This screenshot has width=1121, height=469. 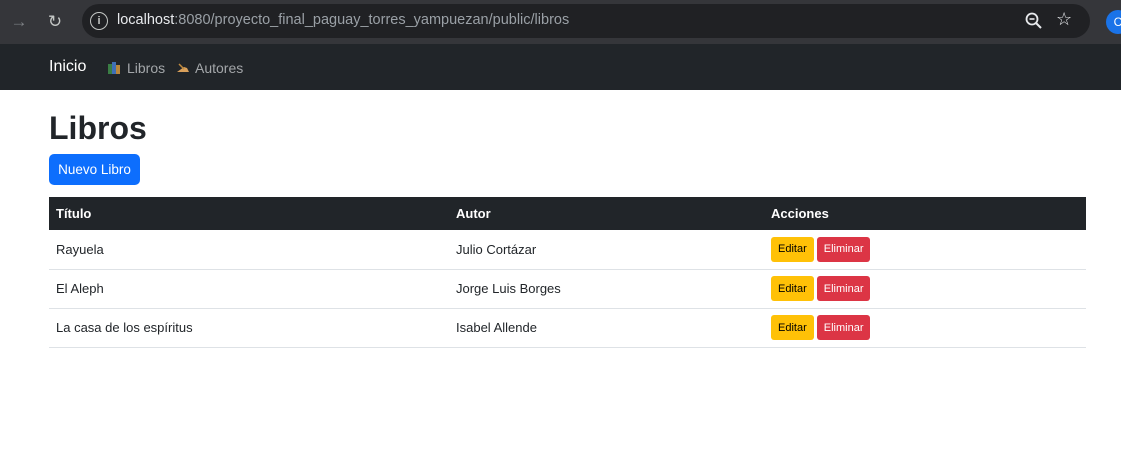 What do you see at coordinates (55, 22) in the screenshot?
I see `reload-icon: ↻` at bounding box center [55, 22].